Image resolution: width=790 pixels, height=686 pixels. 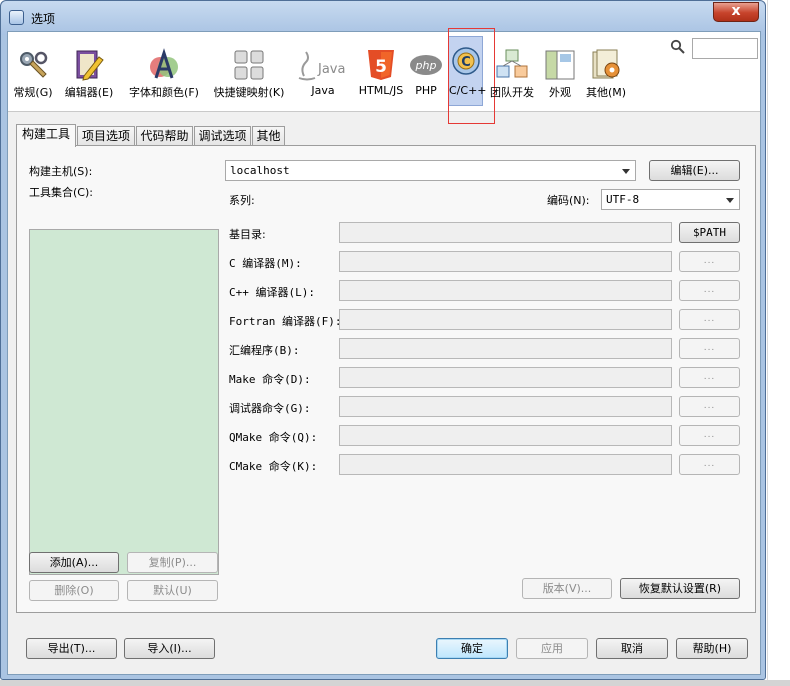 What do you see at coordinates (270, 408) in the screenshot?
I see `debugger-command-label: 调试器命令(G):` at bounding box center [270, 408].